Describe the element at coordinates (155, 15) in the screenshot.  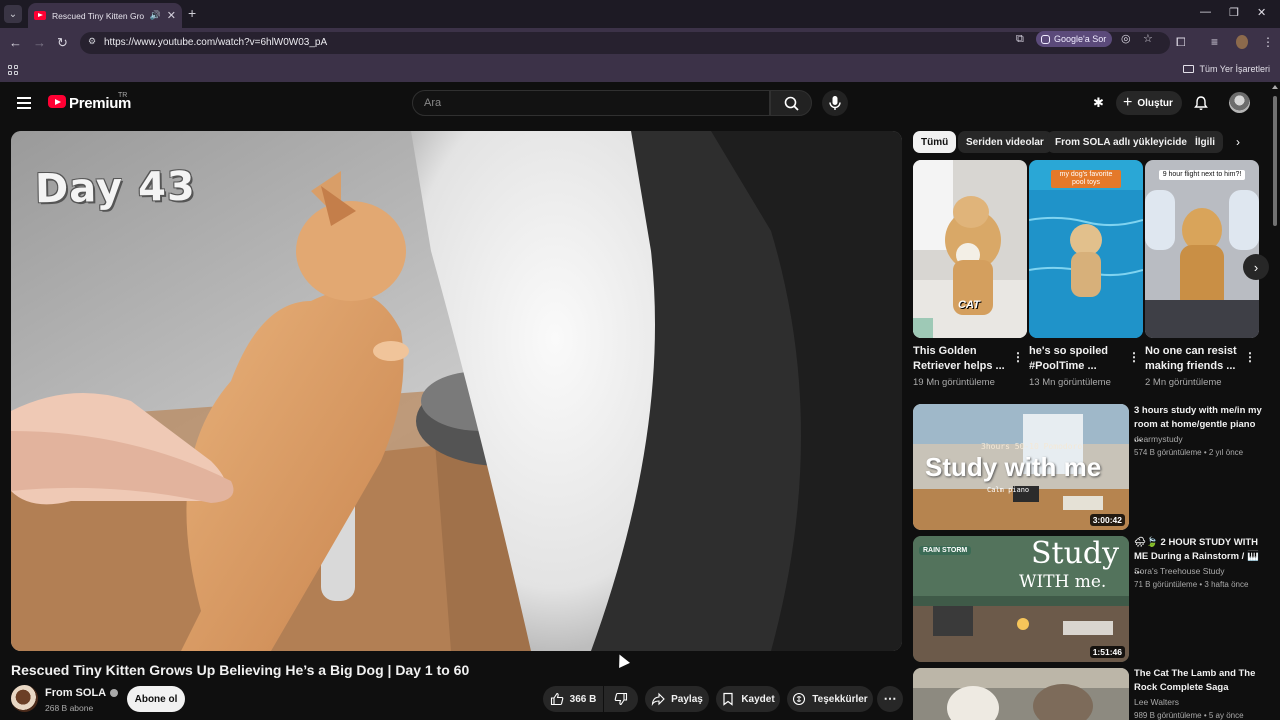
I see `audio-playing-icon: 🔊` at that location.